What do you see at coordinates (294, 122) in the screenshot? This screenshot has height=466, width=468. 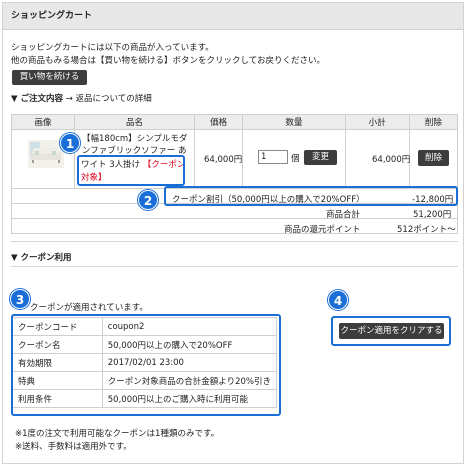 I see `col-quantity: 数量` at bounding box center [294, 122].